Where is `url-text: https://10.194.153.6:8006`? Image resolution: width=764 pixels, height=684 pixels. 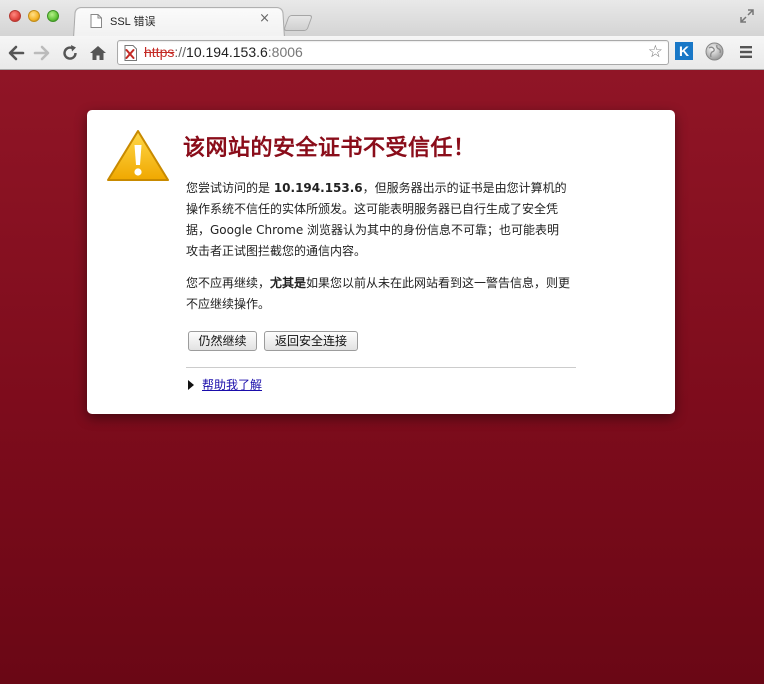
url-text: https://10.194.153.6:8006 is located at coordinates (223, 52).